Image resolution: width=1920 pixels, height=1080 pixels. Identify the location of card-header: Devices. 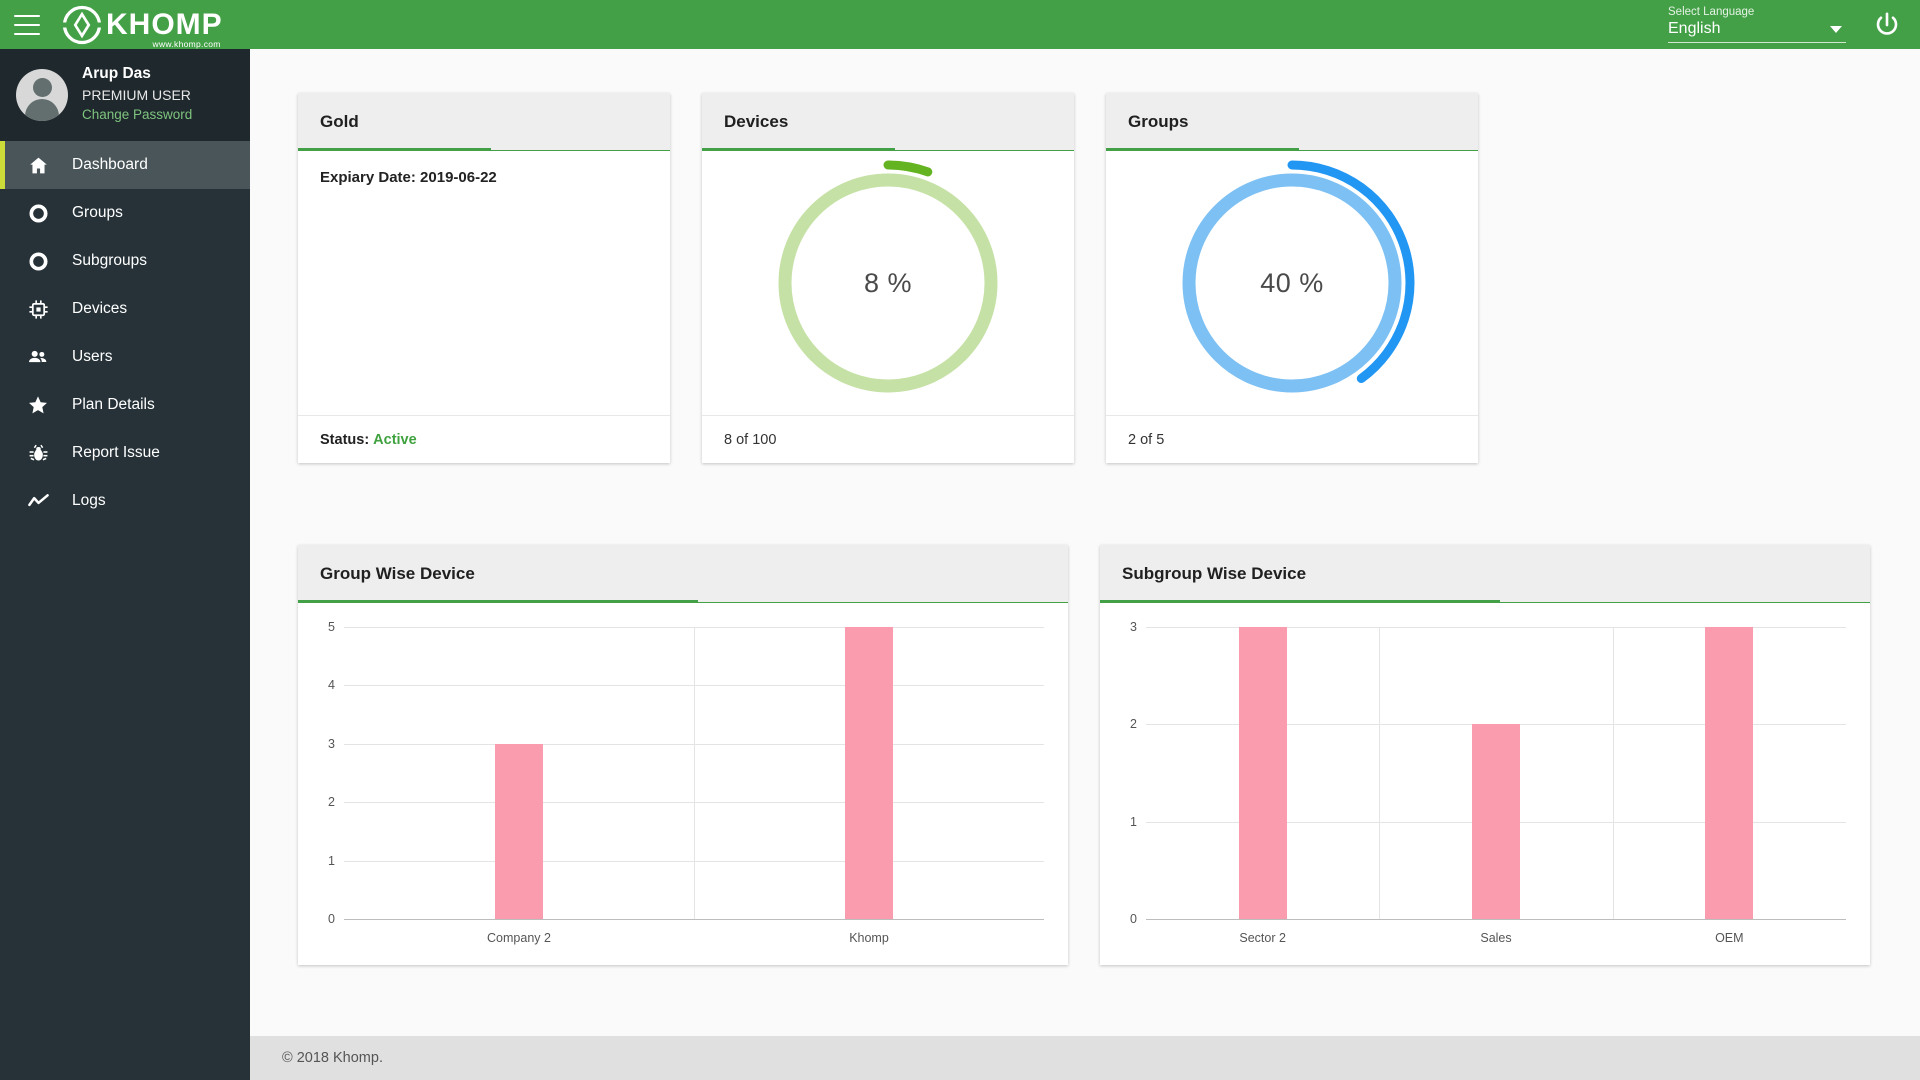
(888, 122).